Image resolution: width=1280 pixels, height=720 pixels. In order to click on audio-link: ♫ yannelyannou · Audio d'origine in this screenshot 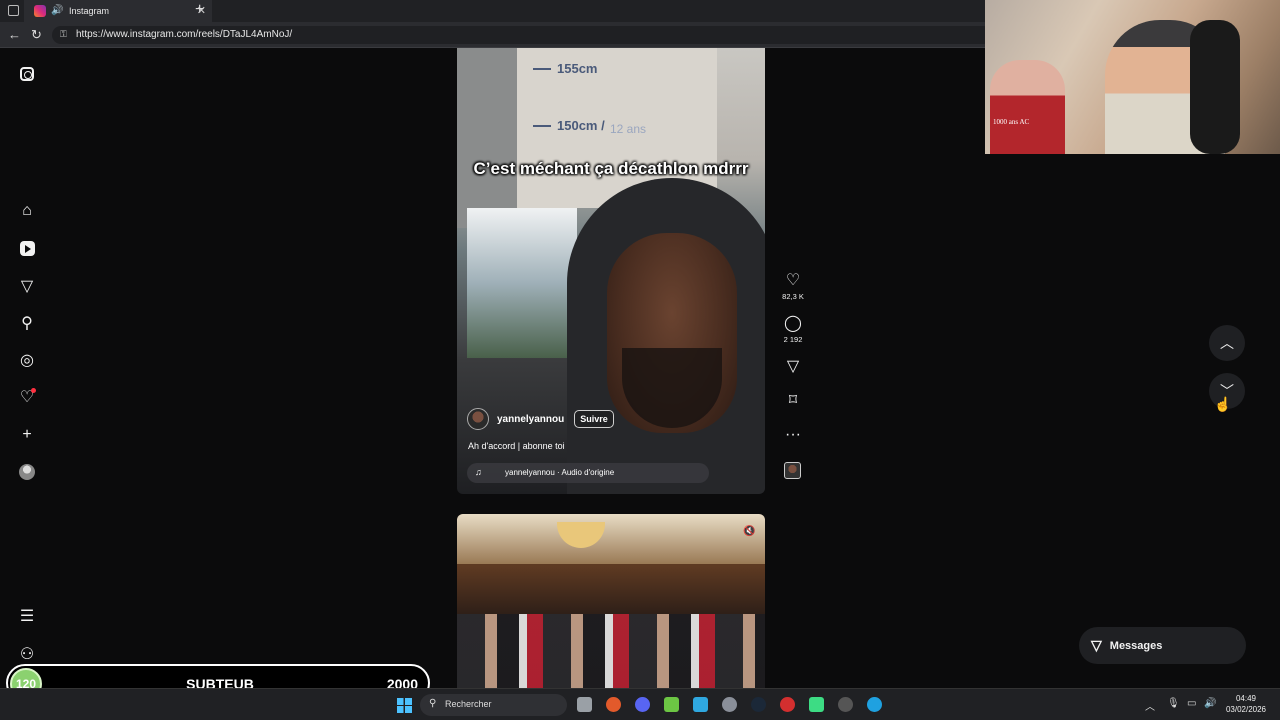, I will do `click(588, 473)`.